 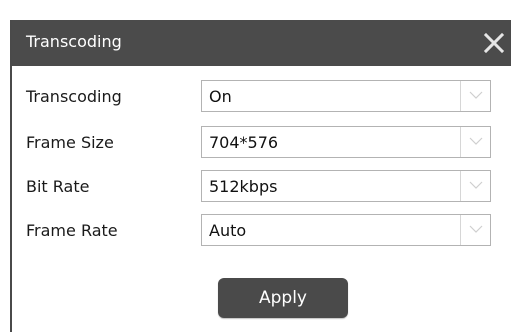 I want to click on transcoding-value: On, so click(x=220, y=96).